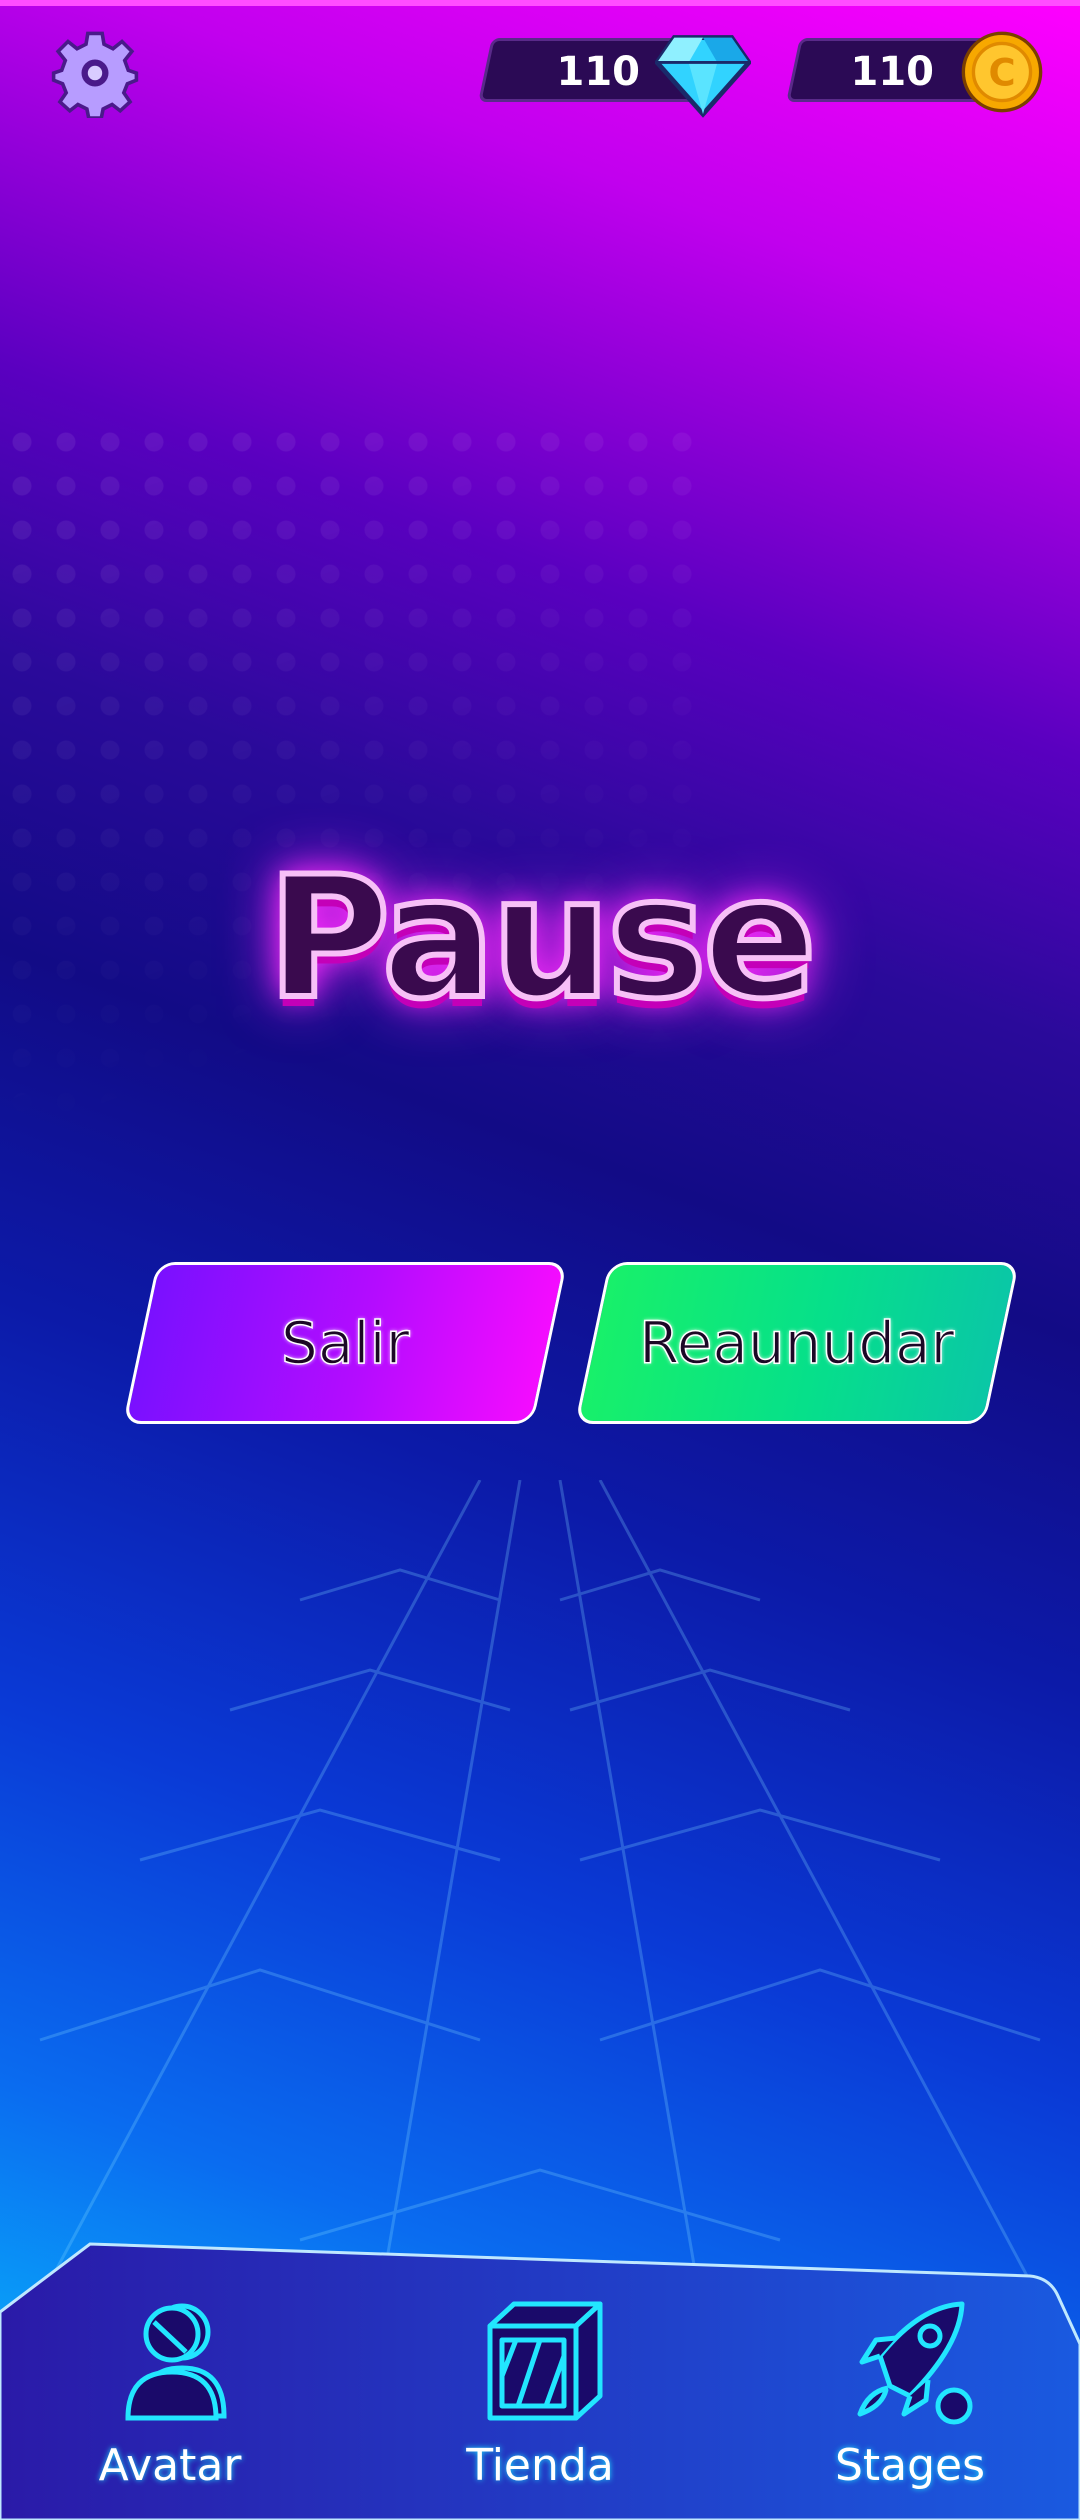  I want to click on coins-value: 110, so click(892, 72).